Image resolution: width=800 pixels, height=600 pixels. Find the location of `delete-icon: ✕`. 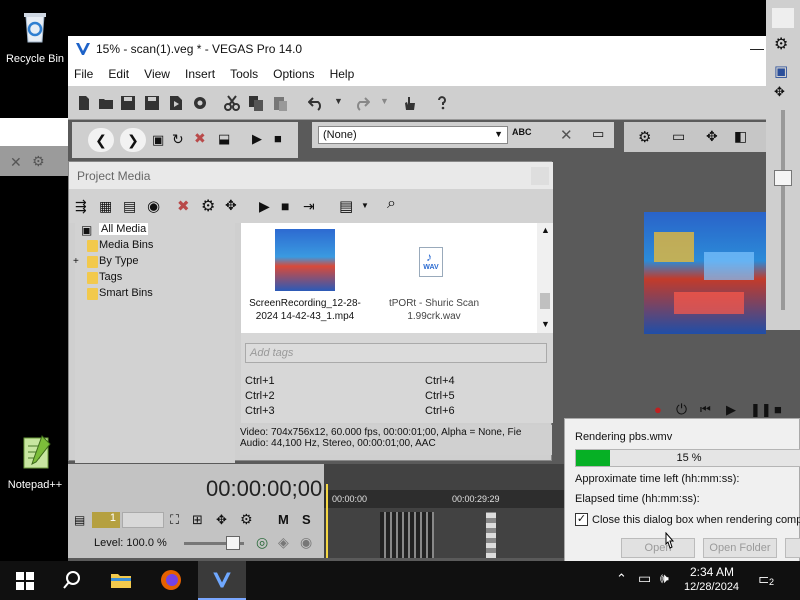

delete-icon: ✕ is located at coordinates (566, 135).